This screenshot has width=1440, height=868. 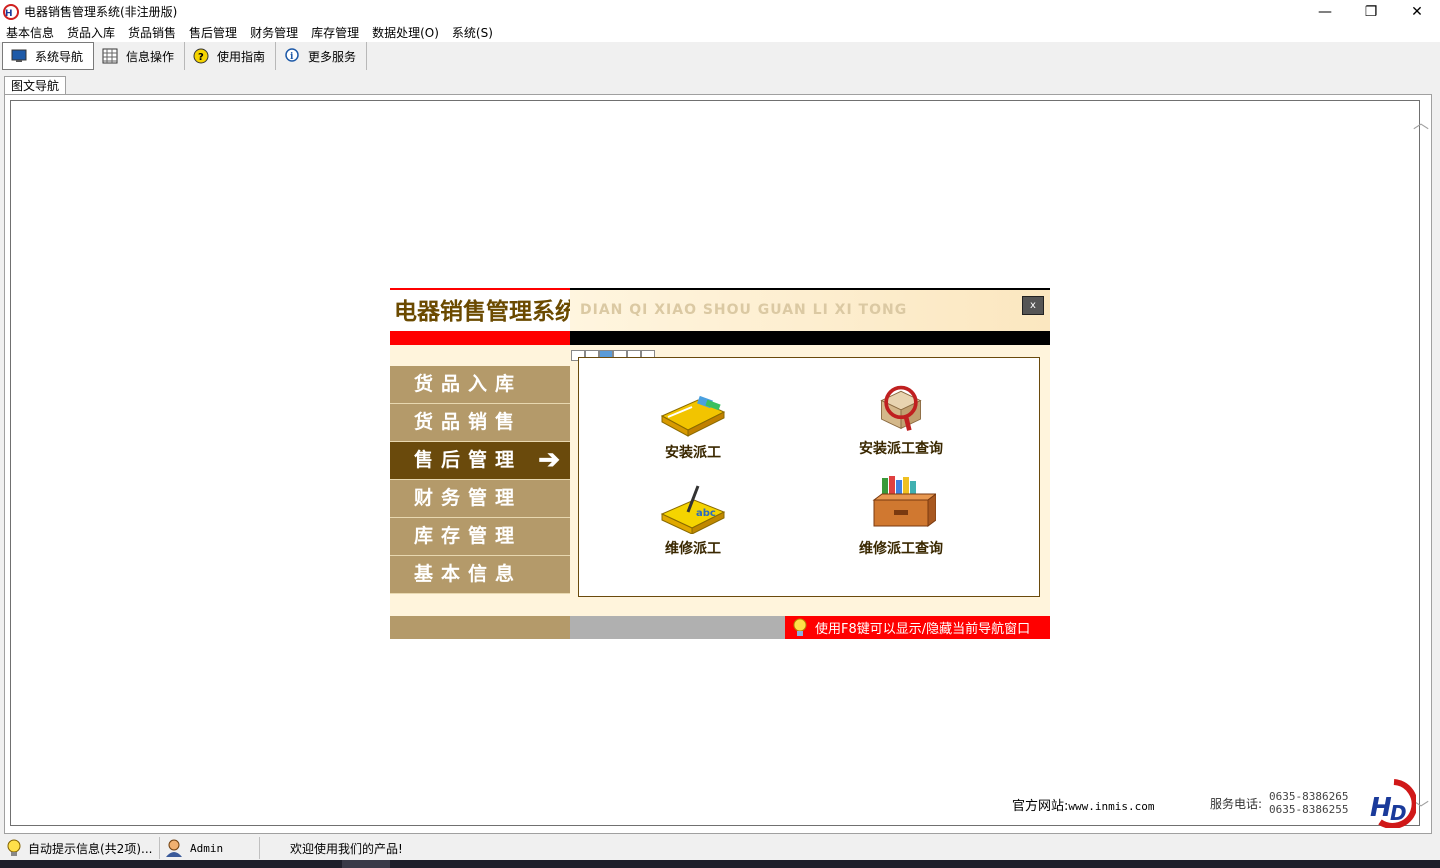 I want to click on func-install-dispatch: 安装派工, so click(x=693, y=424).